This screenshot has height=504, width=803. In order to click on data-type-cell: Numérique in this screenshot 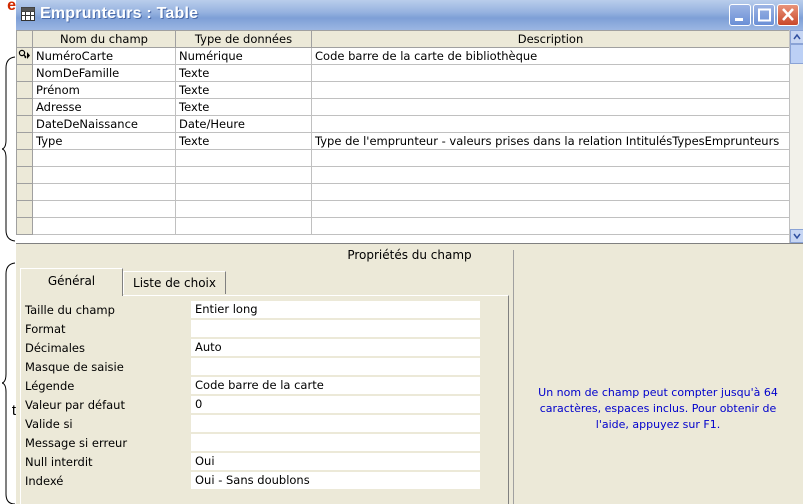, I will do `click(243, 56)`.